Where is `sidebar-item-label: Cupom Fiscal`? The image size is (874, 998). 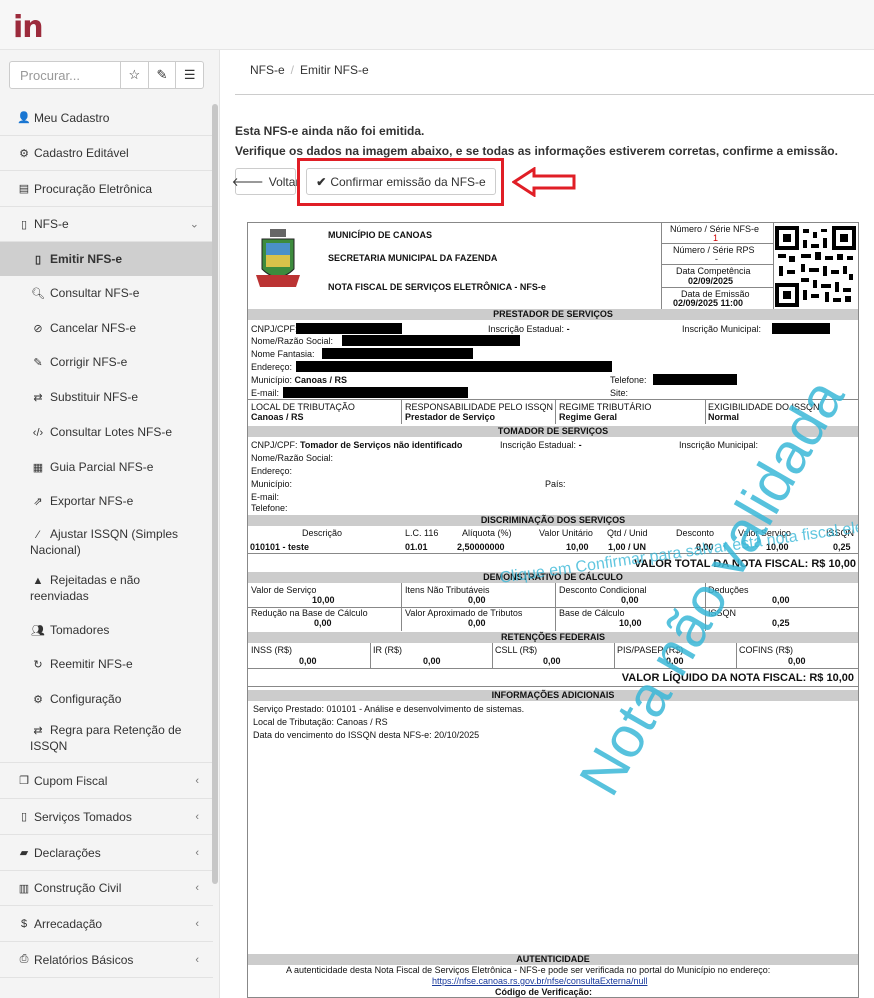 sidebar-item-label: Cupom Fiscal is located at coordinates (71, 780).